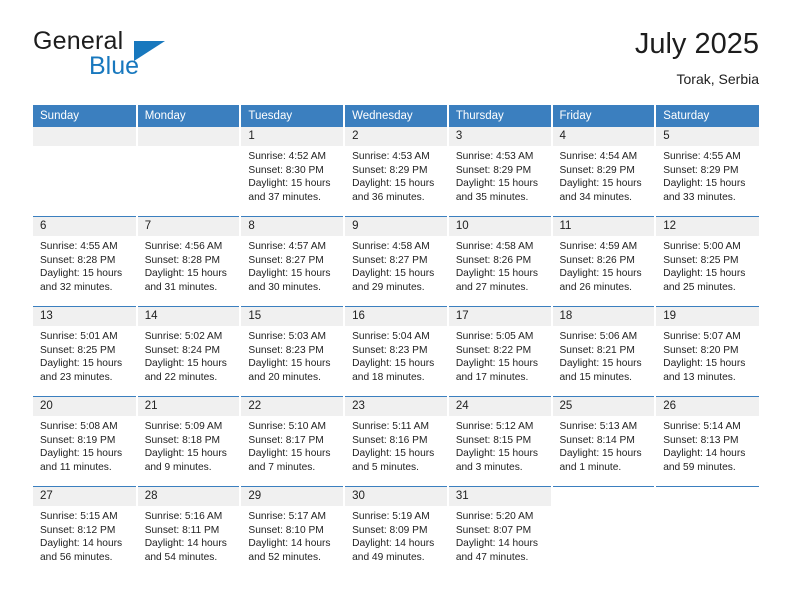  Describe the element at coordinates (499, 496) in the screenshot. I see `day-number: 31` at that location.